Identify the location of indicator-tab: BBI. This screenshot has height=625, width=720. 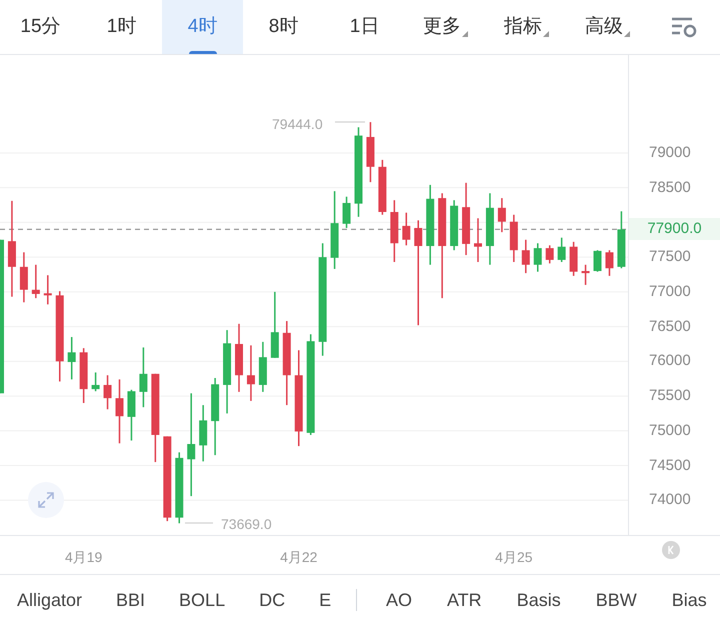
(131, 600).